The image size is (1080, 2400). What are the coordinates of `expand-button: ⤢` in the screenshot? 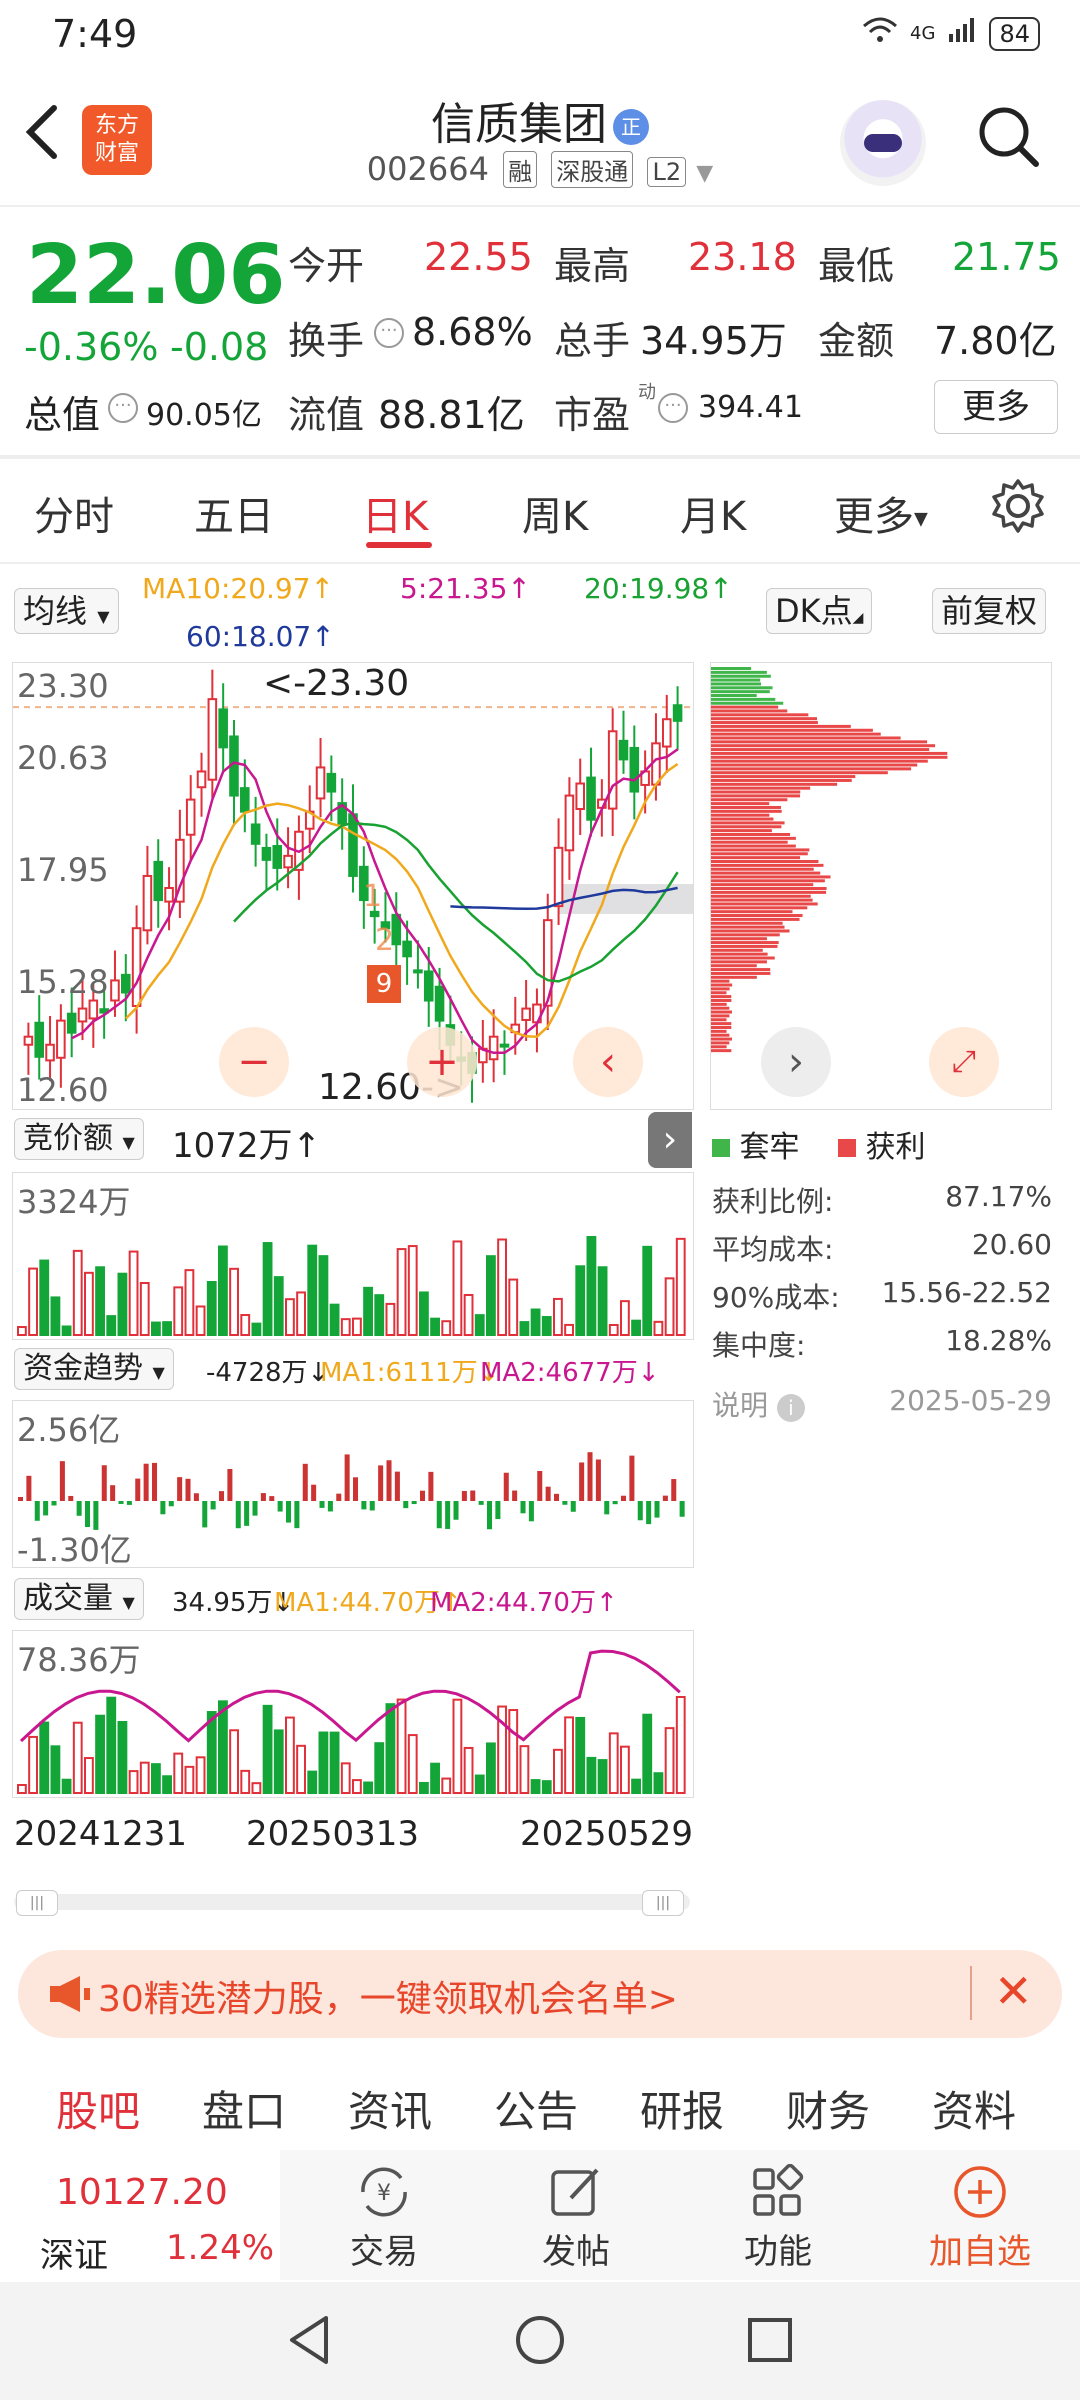 It's located at (964, 1062).